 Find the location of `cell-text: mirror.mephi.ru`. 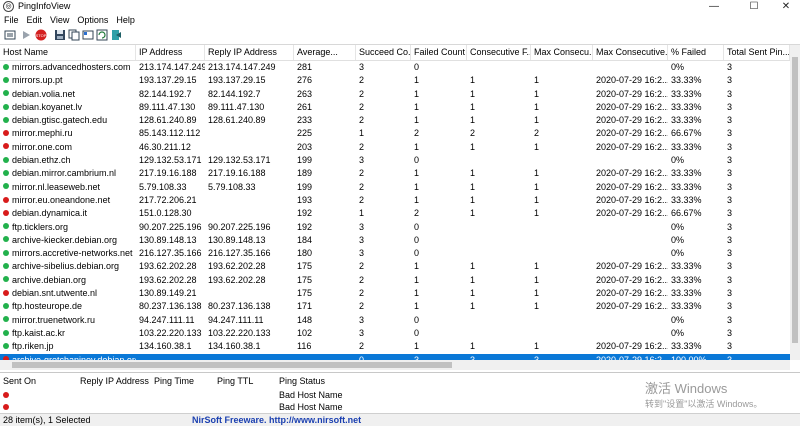

cell-text: mirror.mephi.ru is located at coordinates (42, 133).